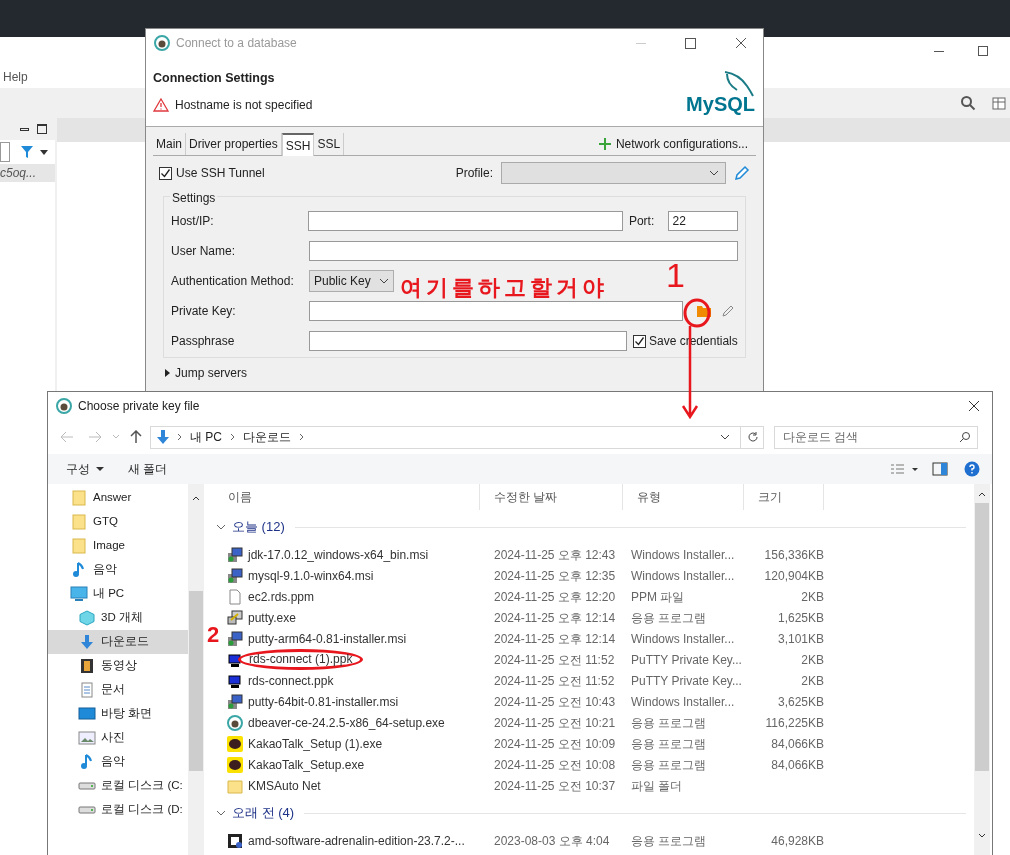 The width and height of the screenshot is (1010, 855). What do you see at coordinates (600, 785) in the screenshot?
I see `file-row: KMSAuto Net 2024-11-25 오전 10:37 파일 폴더` at bounding box center [600, 785].